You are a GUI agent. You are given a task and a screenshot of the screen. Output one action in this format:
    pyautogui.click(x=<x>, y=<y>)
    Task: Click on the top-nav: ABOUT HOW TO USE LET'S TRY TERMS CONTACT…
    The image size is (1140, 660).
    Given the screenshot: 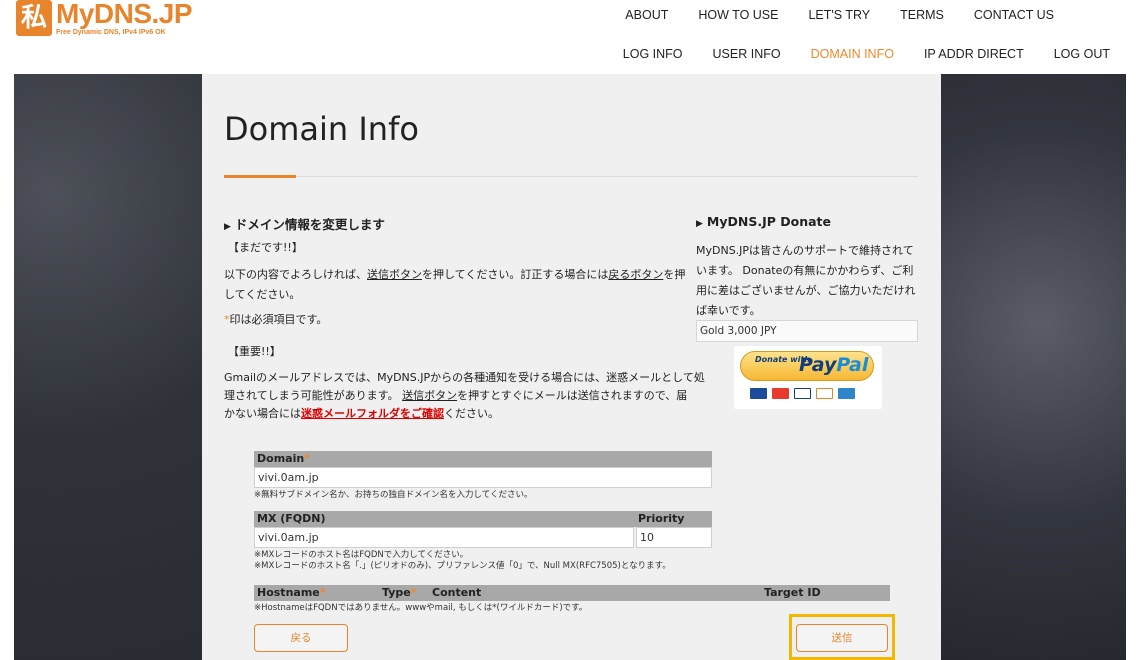 What is the action you would take?
    pyautogui.click(x=824, y=15)
    